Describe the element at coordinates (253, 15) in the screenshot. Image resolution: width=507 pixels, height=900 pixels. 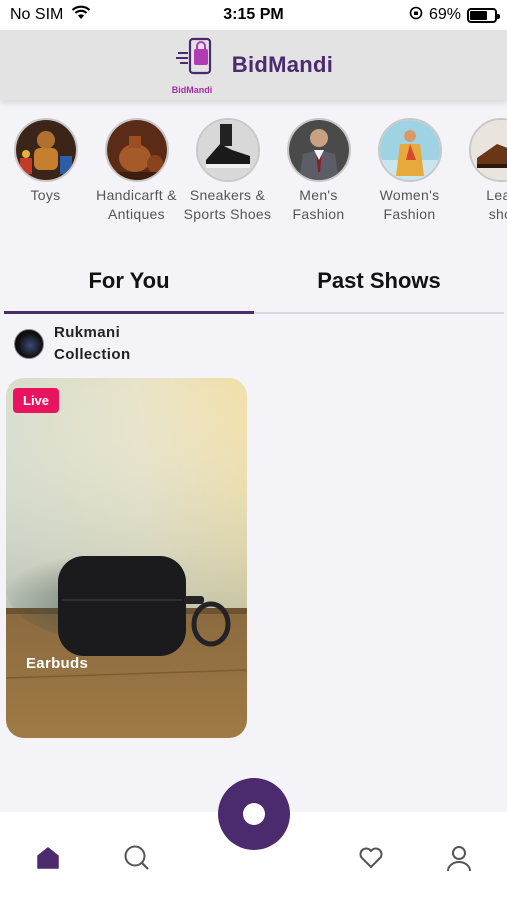
I see `status-bar: No SIM 3:15 PM 69%` at that location.